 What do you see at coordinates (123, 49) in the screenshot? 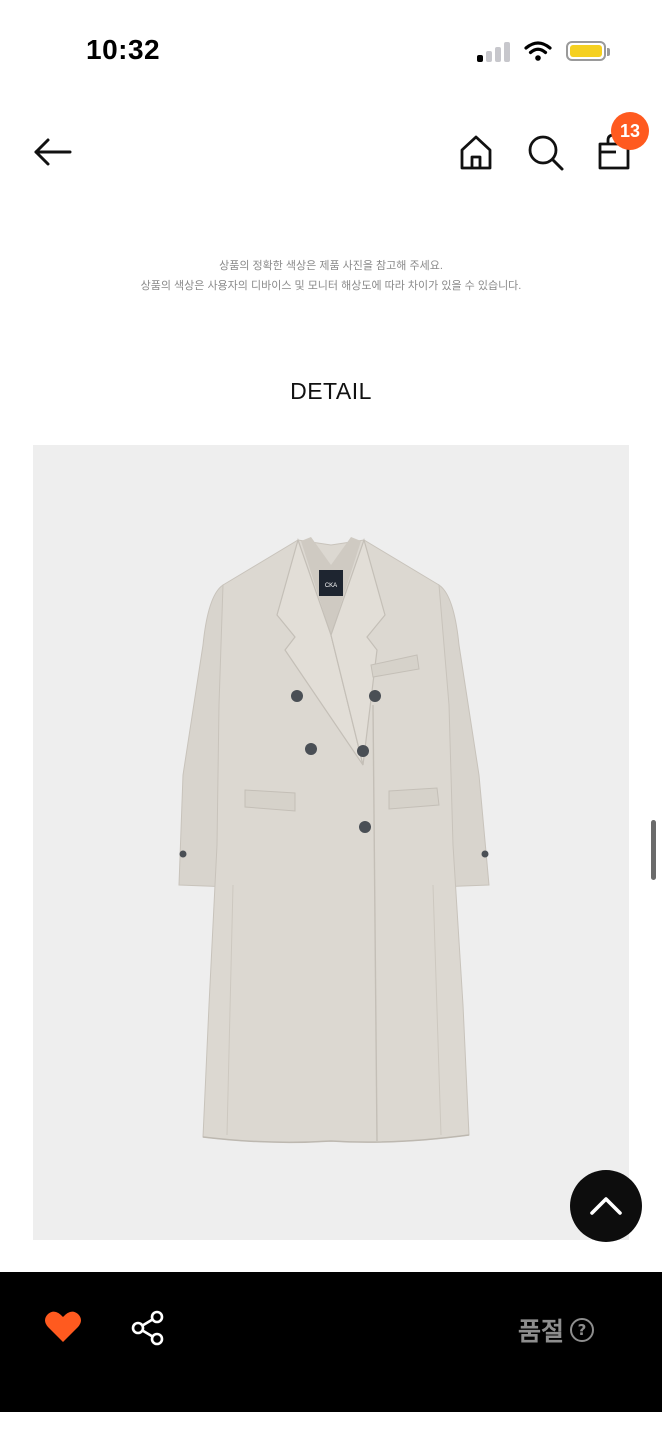
I see `status-time: 10:32` at bounding box center [123, 49].